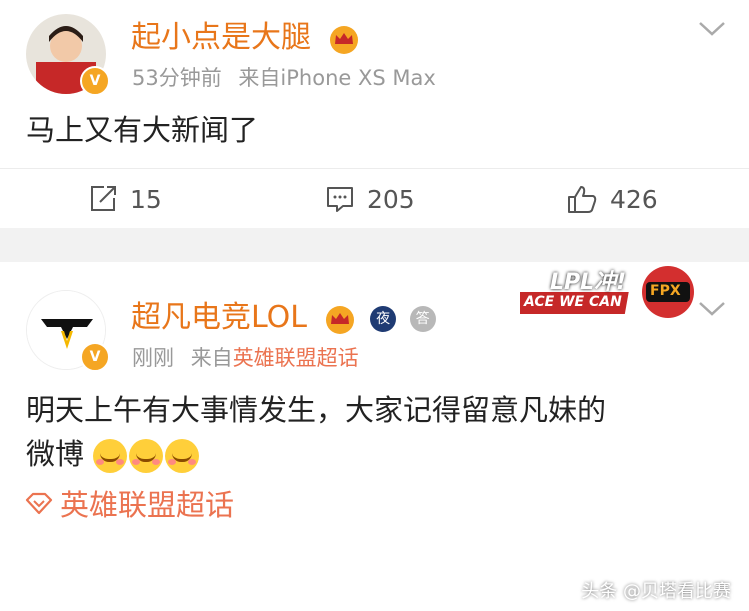 The height and width of the screenshot is (611, 749). What do you see at coordinates (55, 454) in the screenshot?
I see `post-text-word: 微博` at bounding box center [55, 454].